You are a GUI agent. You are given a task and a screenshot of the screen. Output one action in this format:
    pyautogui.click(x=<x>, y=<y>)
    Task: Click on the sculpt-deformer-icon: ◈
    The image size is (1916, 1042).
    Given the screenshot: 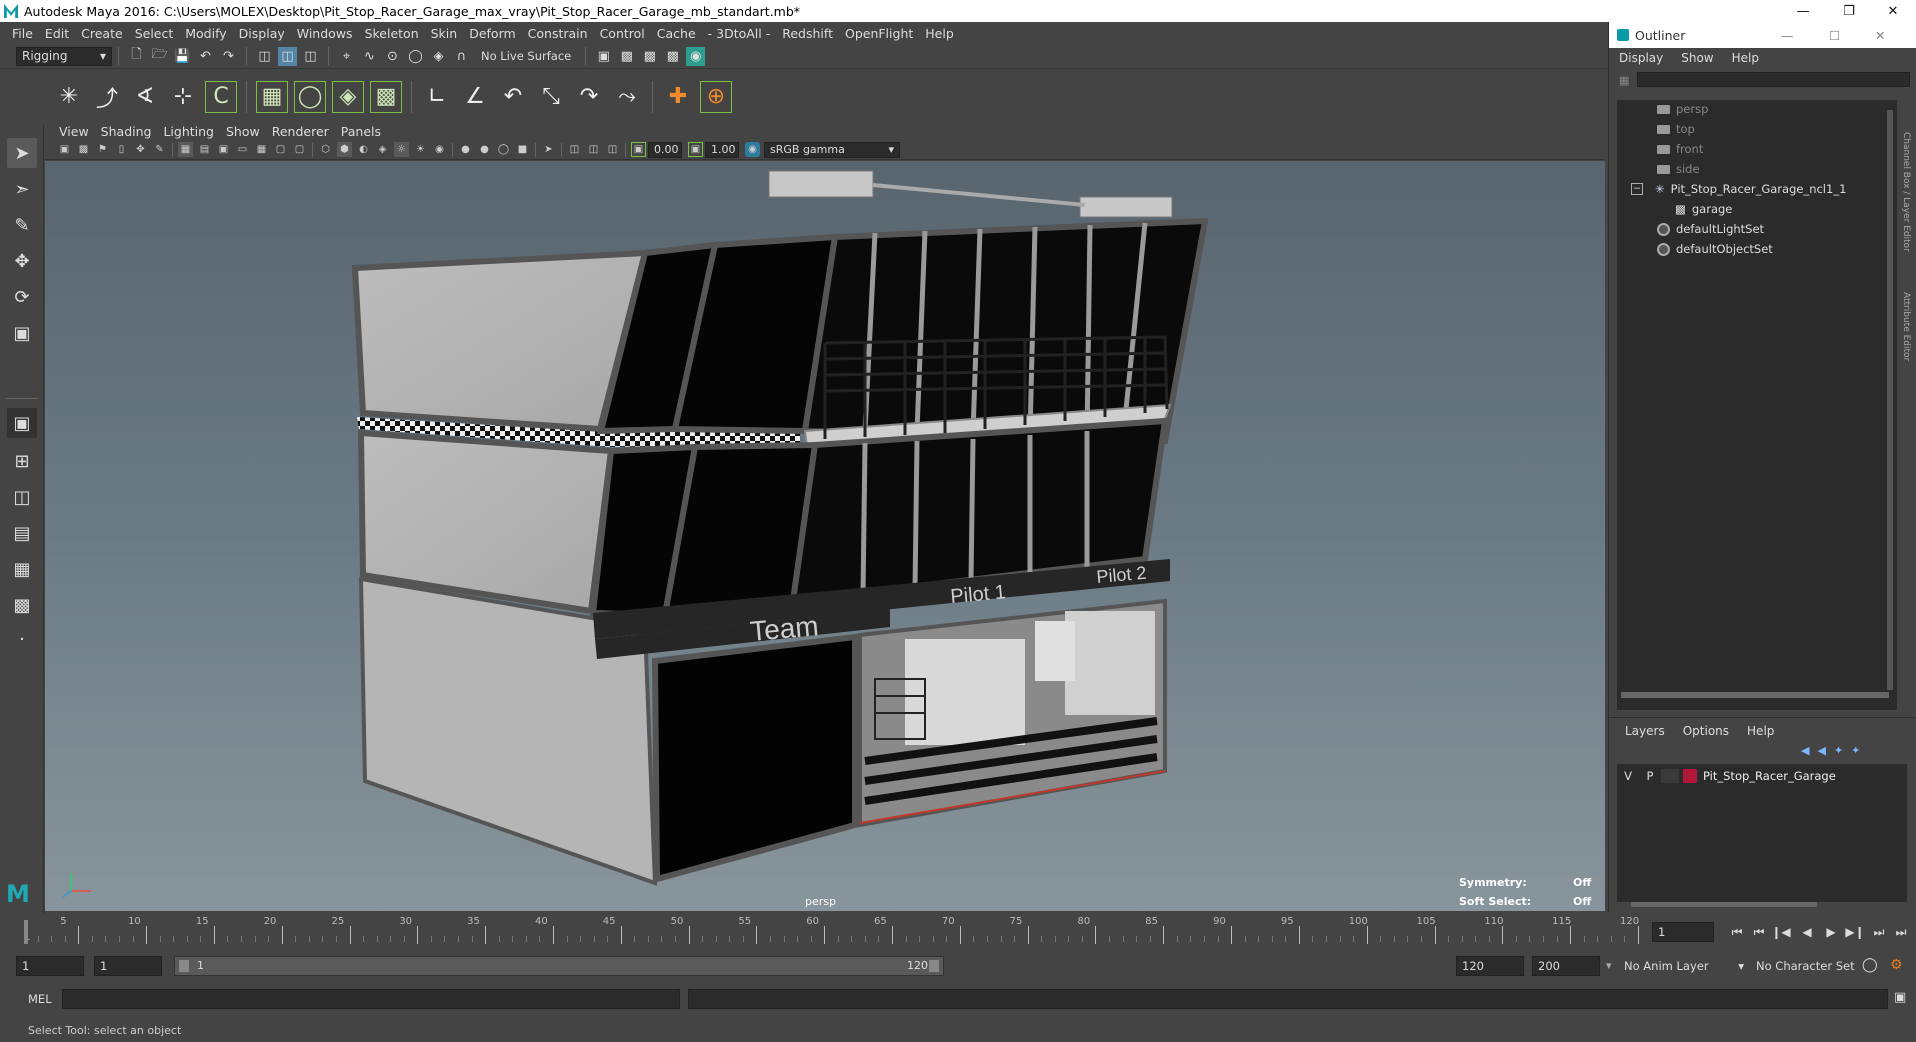 What is the action you would take?
    pyautogui.click(x=348, y=96)
    